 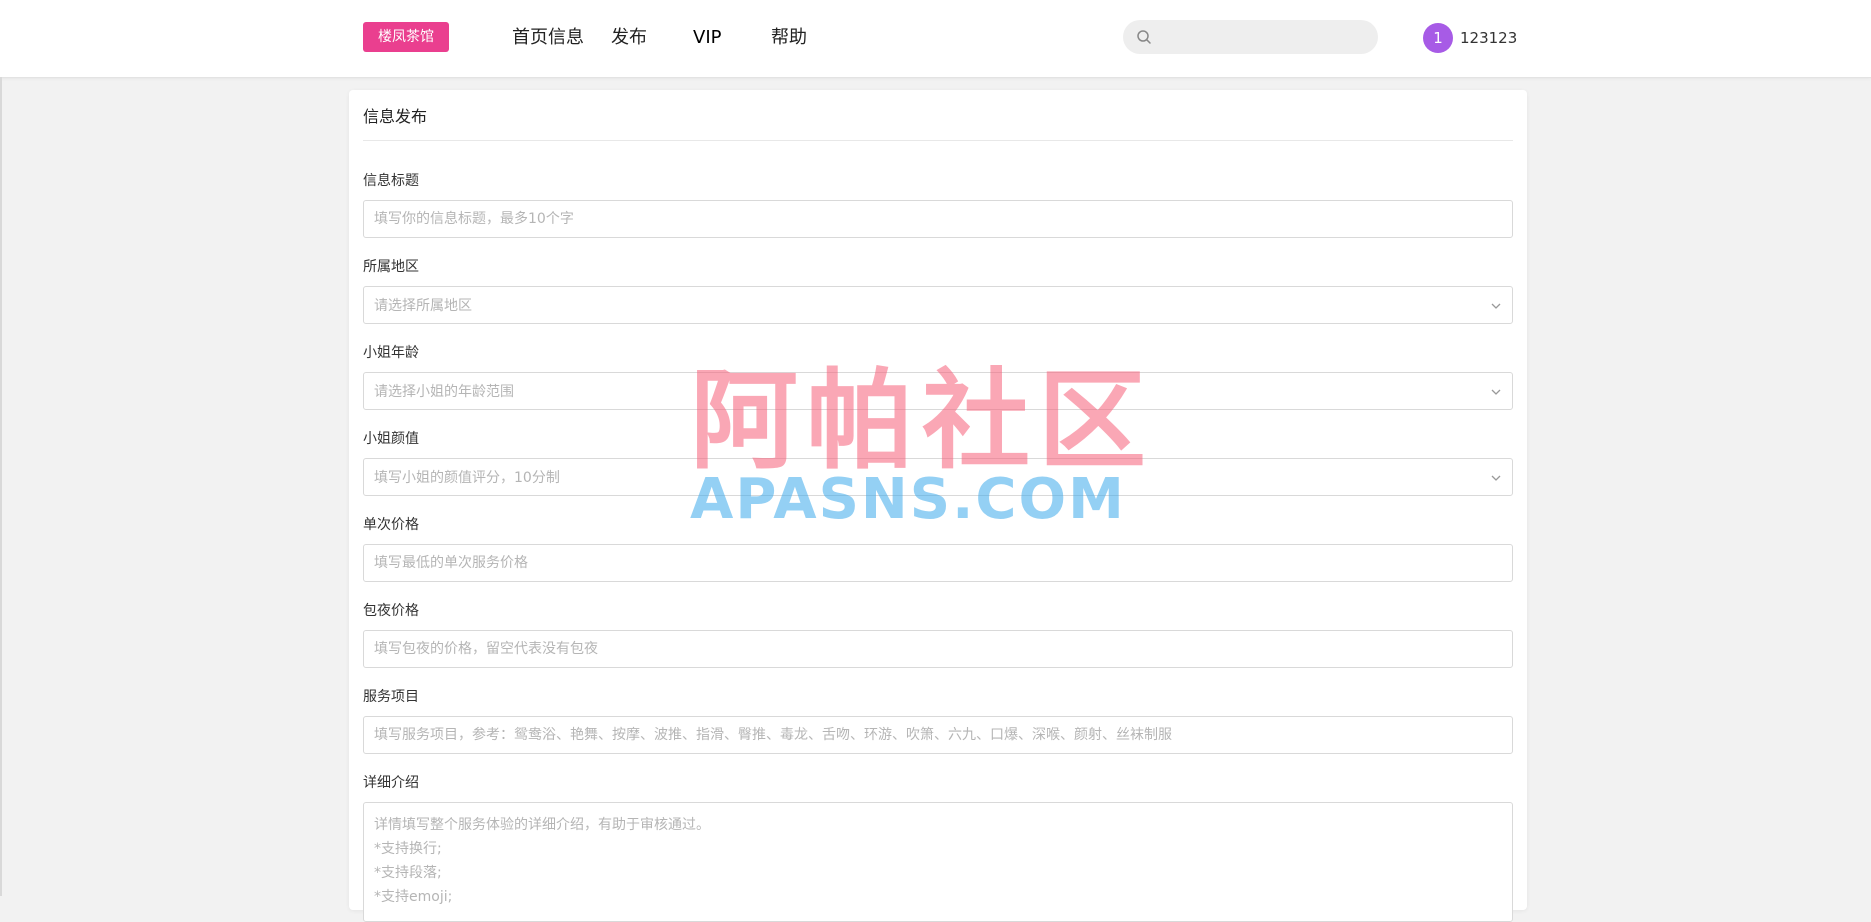 I want to click on title-input, so click(x=938, y=219).